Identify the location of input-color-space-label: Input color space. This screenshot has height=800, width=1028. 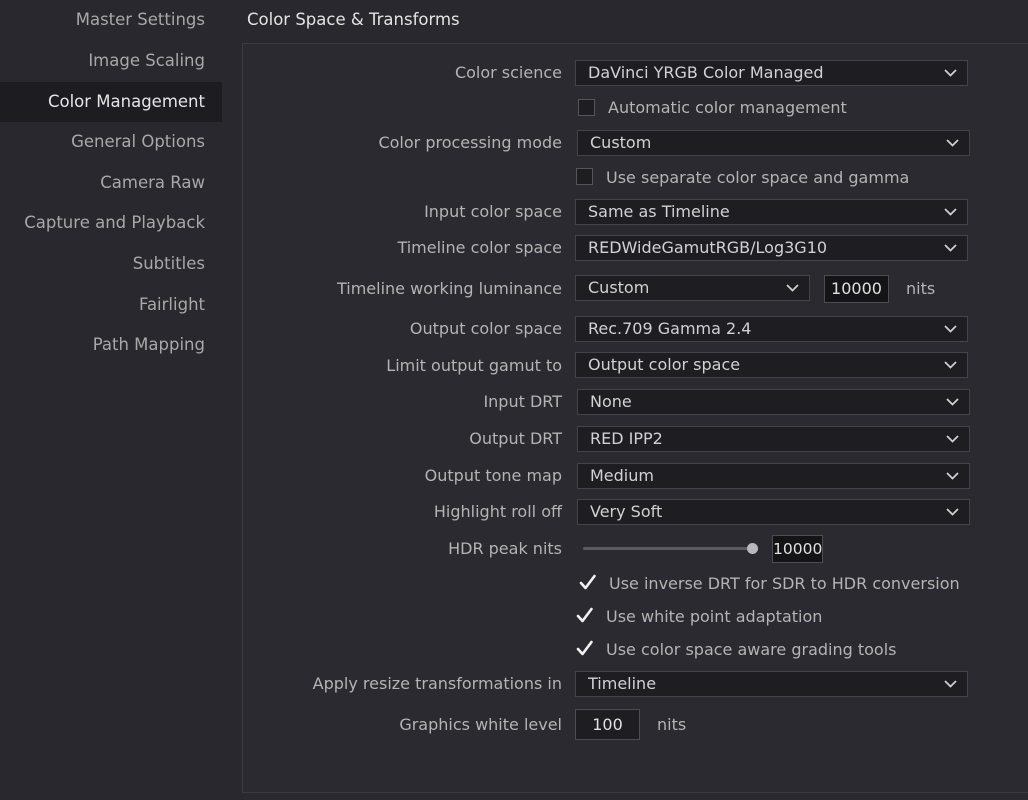
(493, 211).